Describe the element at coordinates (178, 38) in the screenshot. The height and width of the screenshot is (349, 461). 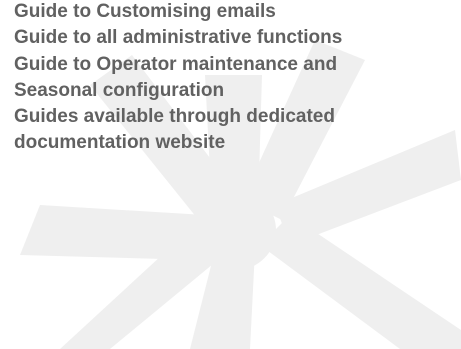
I see `guide-line: Guide to all administrative functions` at that location.